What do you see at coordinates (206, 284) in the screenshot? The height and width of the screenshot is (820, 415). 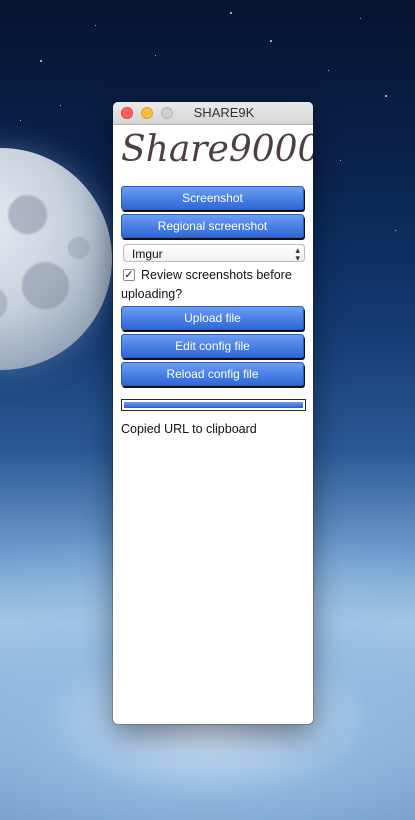 I see `review-screenshots-label: Review screenshots before uploading?` at bounding box center [206, 284].